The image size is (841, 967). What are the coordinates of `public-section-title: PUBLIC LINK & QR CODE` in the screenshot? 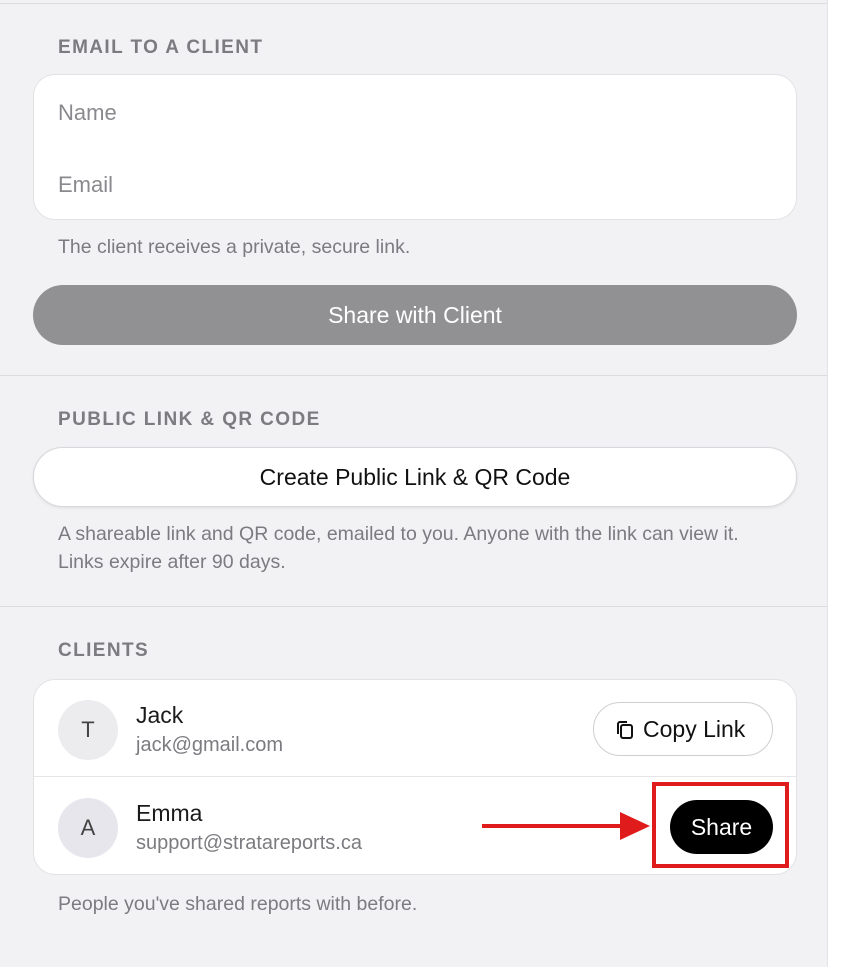 It's located at (189, 419).